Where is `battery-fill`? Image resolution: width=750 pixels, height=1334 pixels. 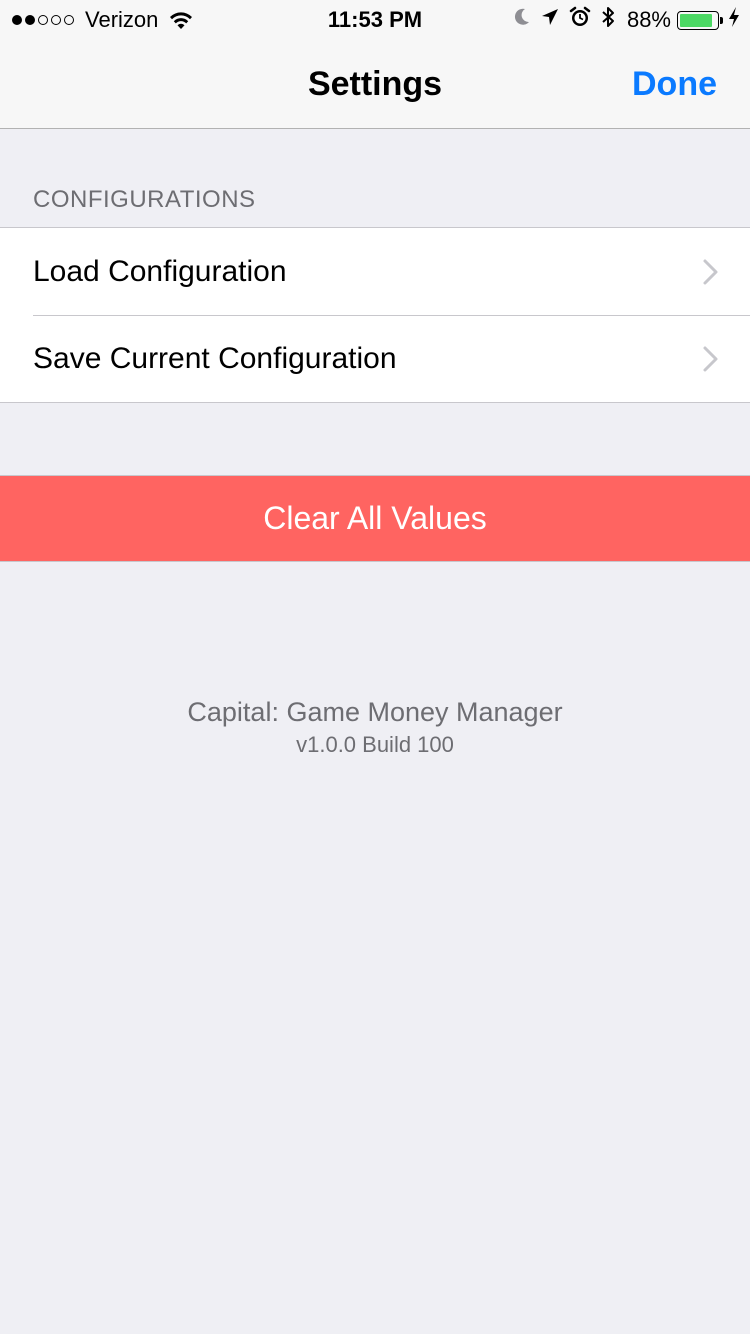 battery-fill is located at coordinates (696, 20).